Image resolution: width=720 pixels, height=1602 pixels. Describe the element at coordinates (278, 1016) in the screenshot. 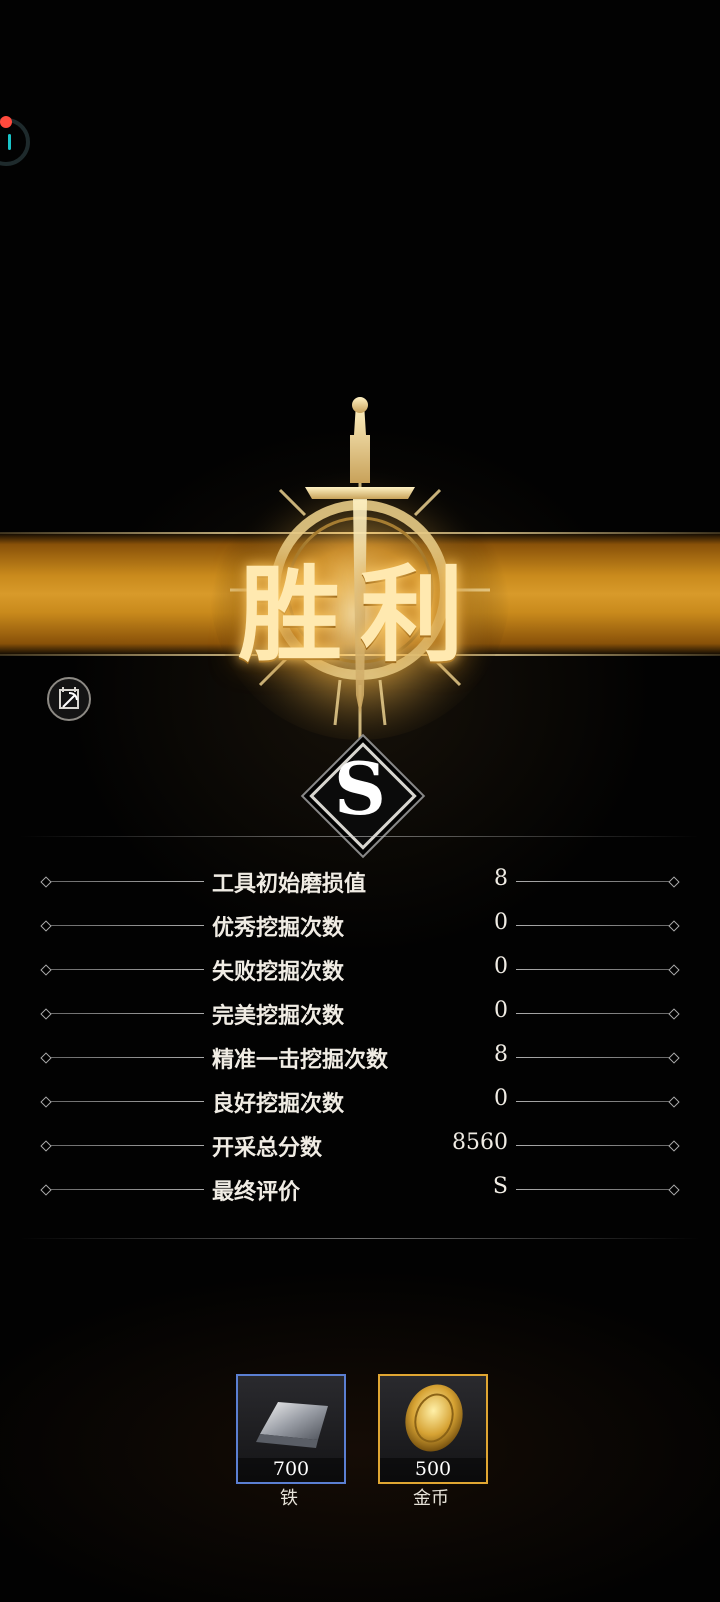

I see `stat-label: 完美挖掘次数` at that location.